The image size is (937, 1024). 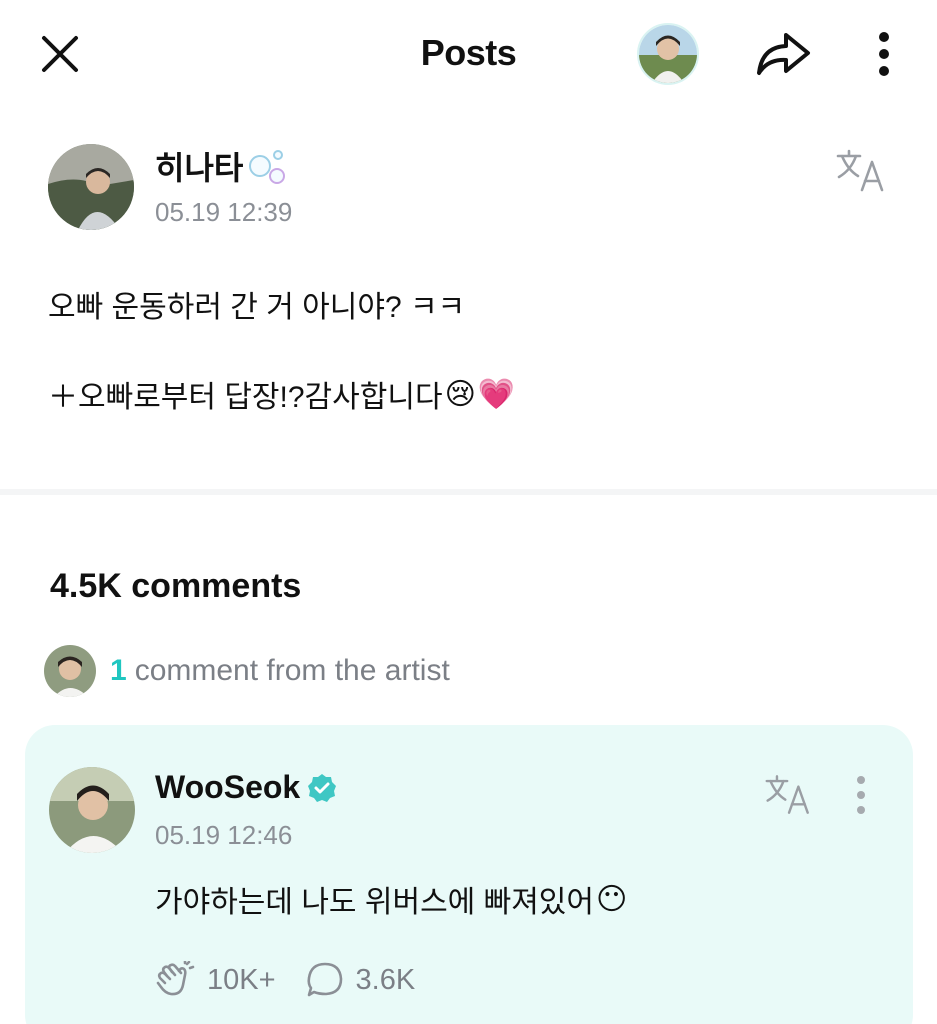 I want to click on reply-count: 3.6K, so click(x=385, y=979).